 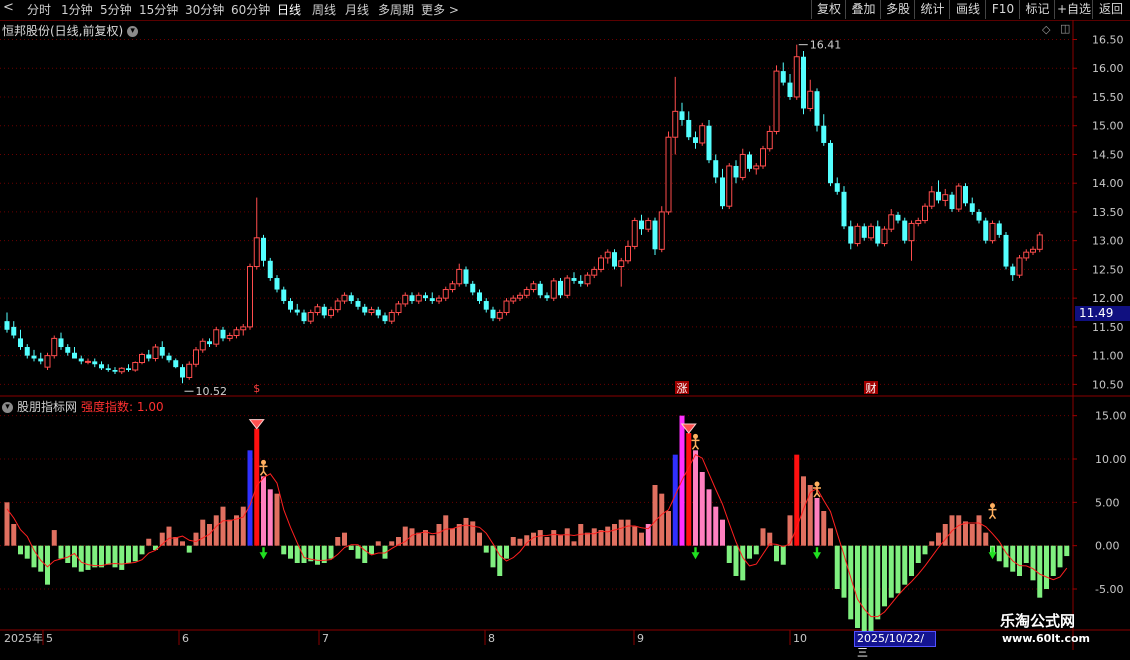 I want to click on period-tab-9: 多周期, so click(x=396, y=9).